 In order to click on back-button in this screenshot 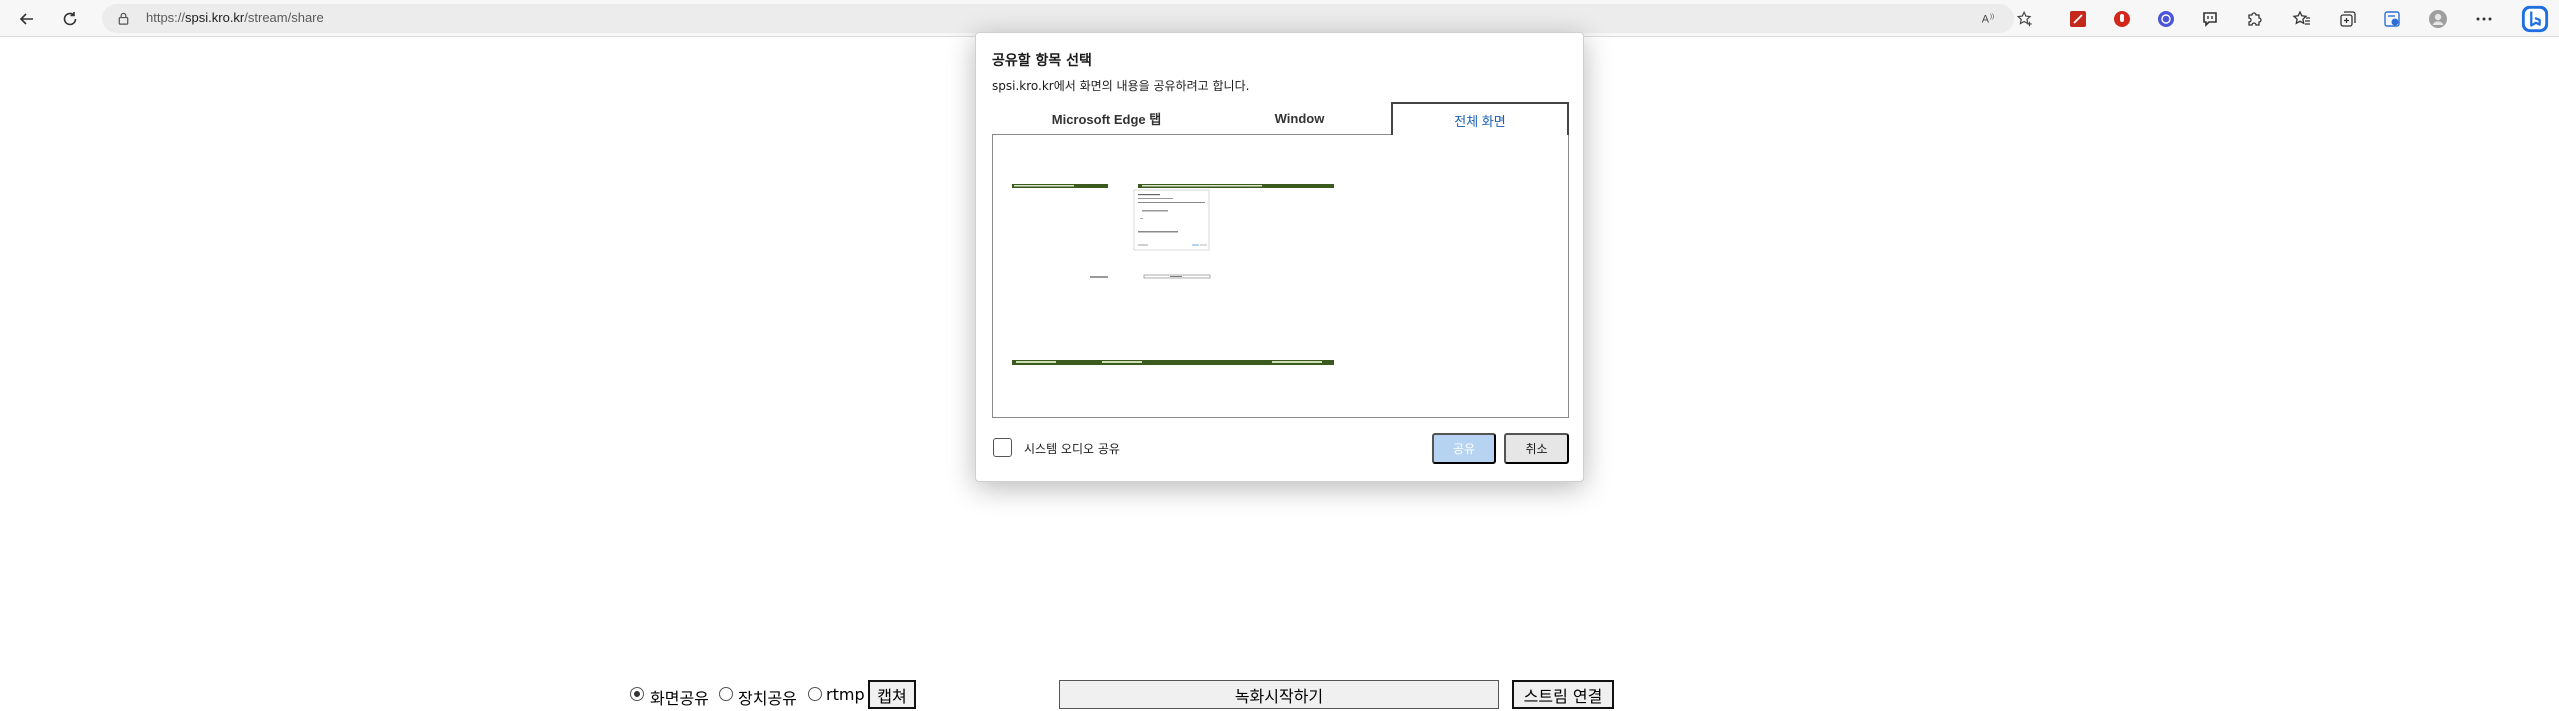, I will do `click(27, 19)`.